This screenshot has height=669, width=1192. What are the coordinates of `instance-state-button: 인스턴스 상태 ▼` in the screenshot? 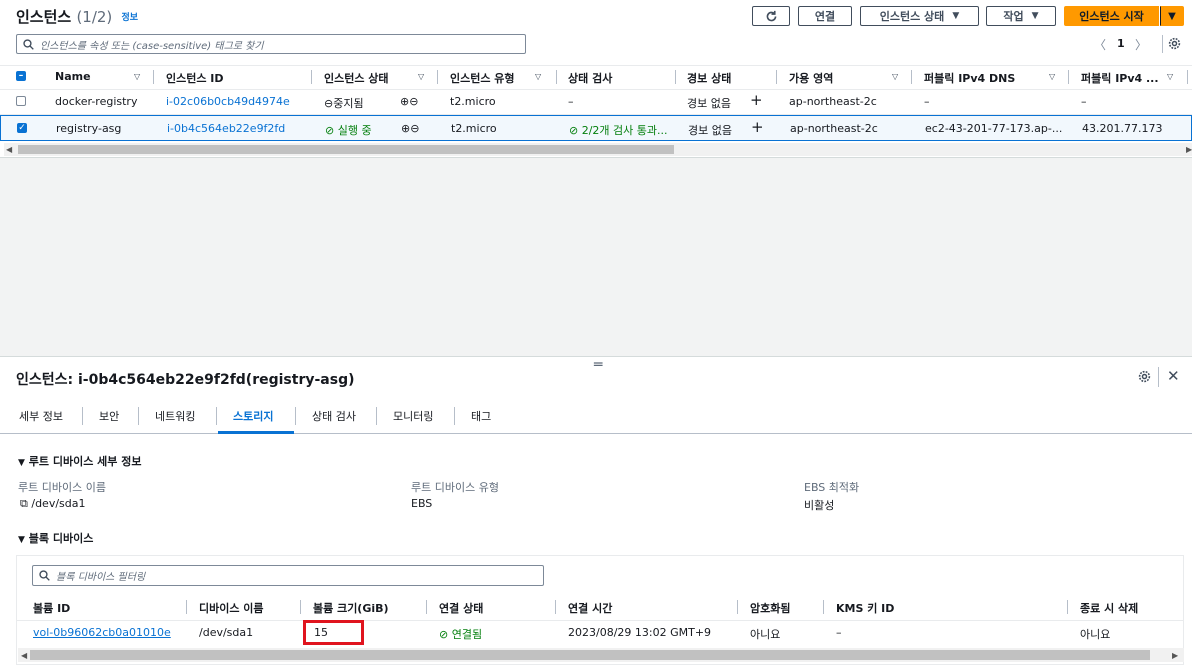 It's located at (919, 16).